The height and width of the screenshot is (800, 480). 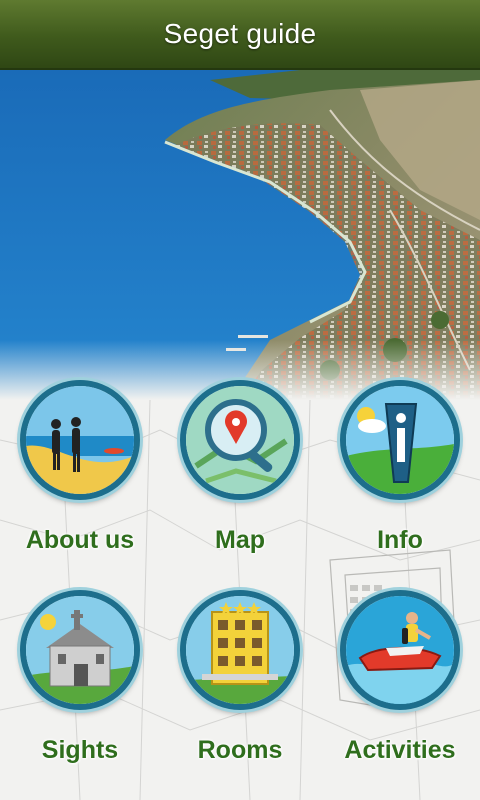 What do you see at coordinates (240, 650) in the screenshot?
I see `hotel-icon` at bounding box center [240, 650].